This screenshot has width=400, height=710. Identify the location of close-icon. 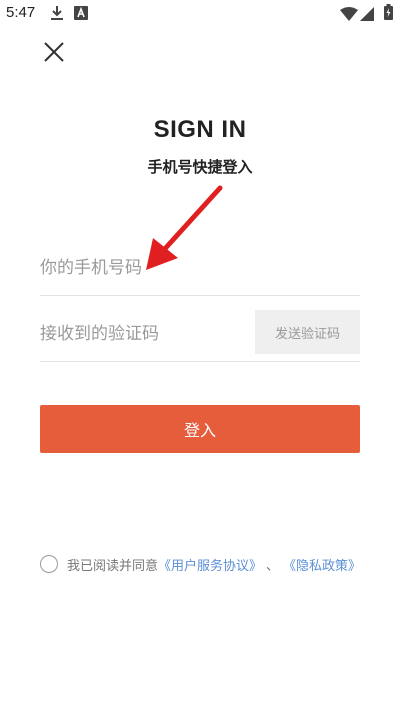
(54, 52).